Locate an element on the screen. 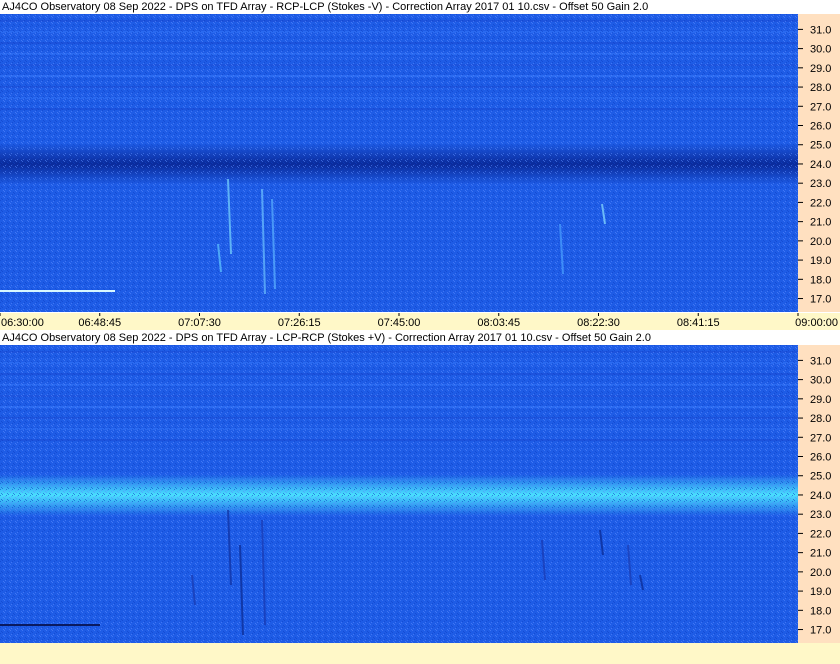 The height and width of the screenshot is (664, 840). bottom-strip is located at coordinates (420, 653).